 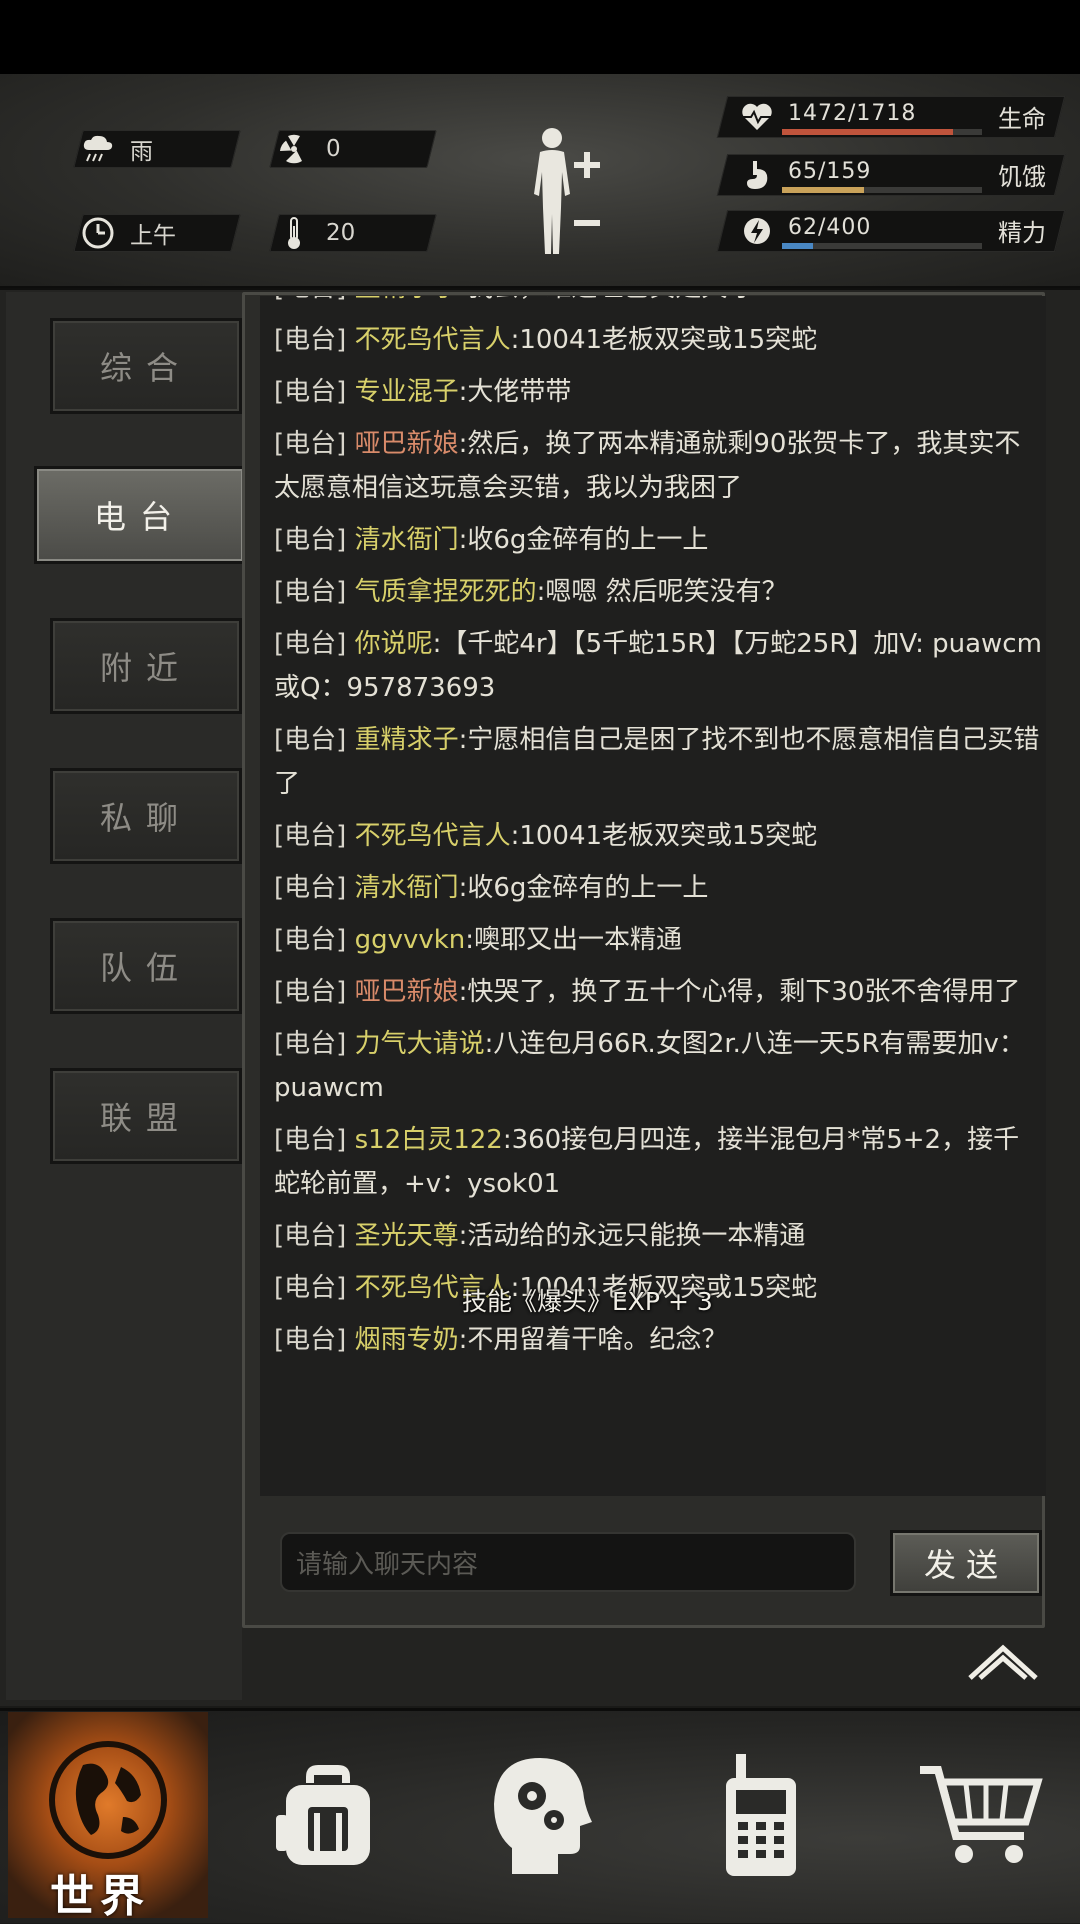 I want to click on message-sender: 烟雨专奶, so click(x=407, y=1340).